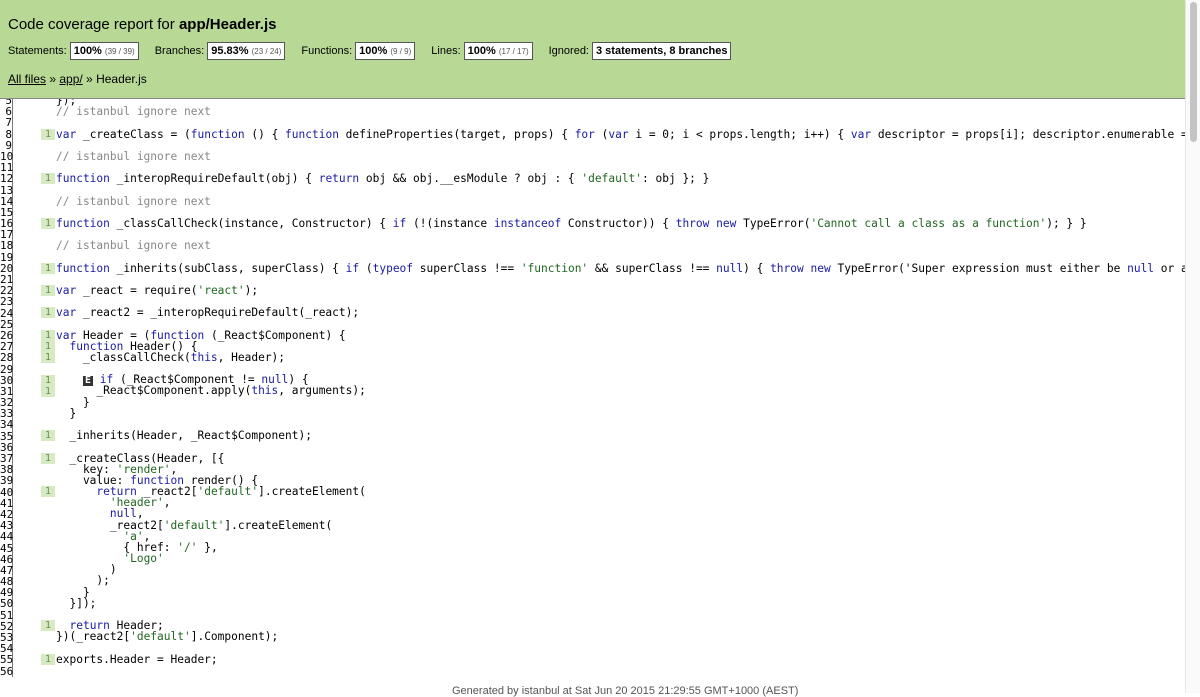 The height and width of the screenshot is (697, 1200). Describe the element at coordinates (37, 51) in the screenshot. I see `stat-label: Statements:` at that location.